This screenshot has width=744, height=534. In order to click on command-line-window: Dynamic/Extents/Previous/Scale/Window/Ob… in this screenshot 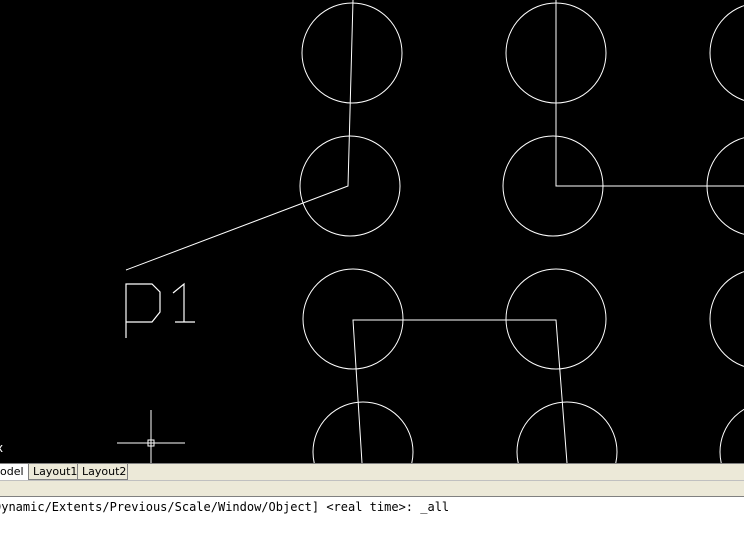, I will do `click(372, 515)`.